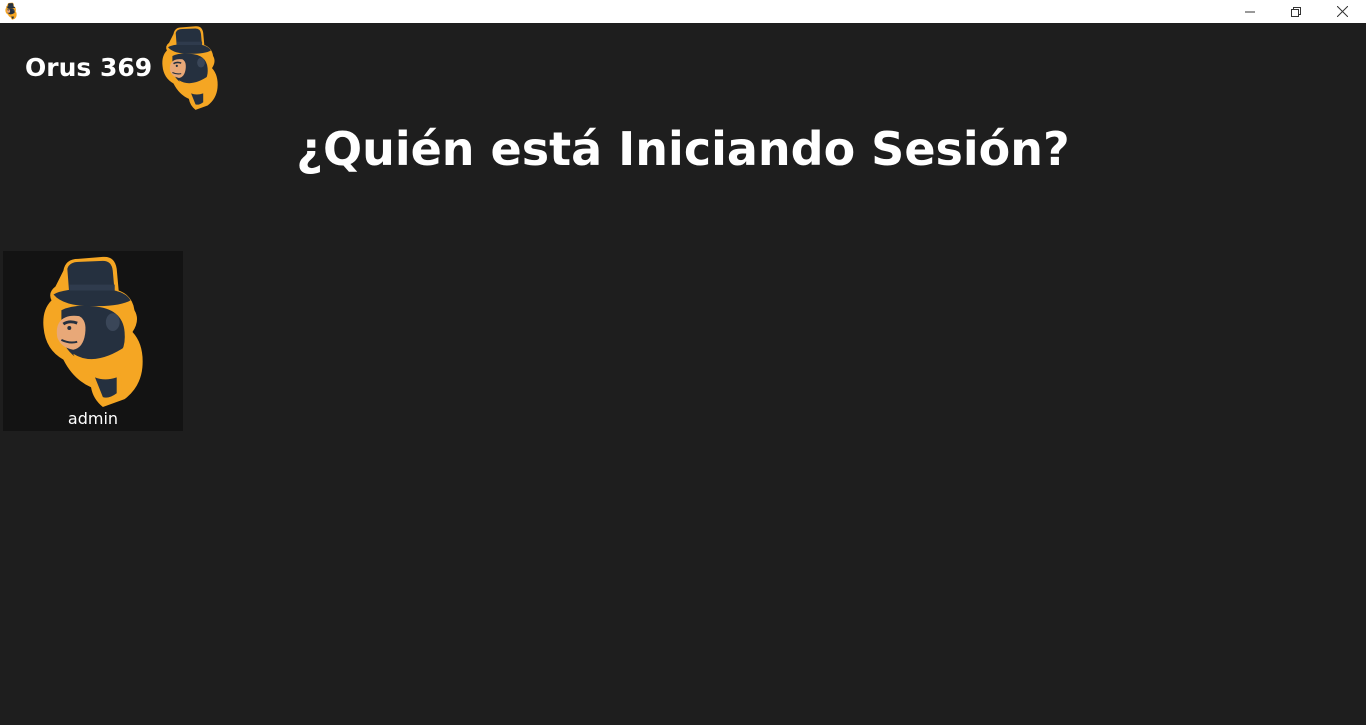  I want to click on minimize-button, so click(1250, 11).